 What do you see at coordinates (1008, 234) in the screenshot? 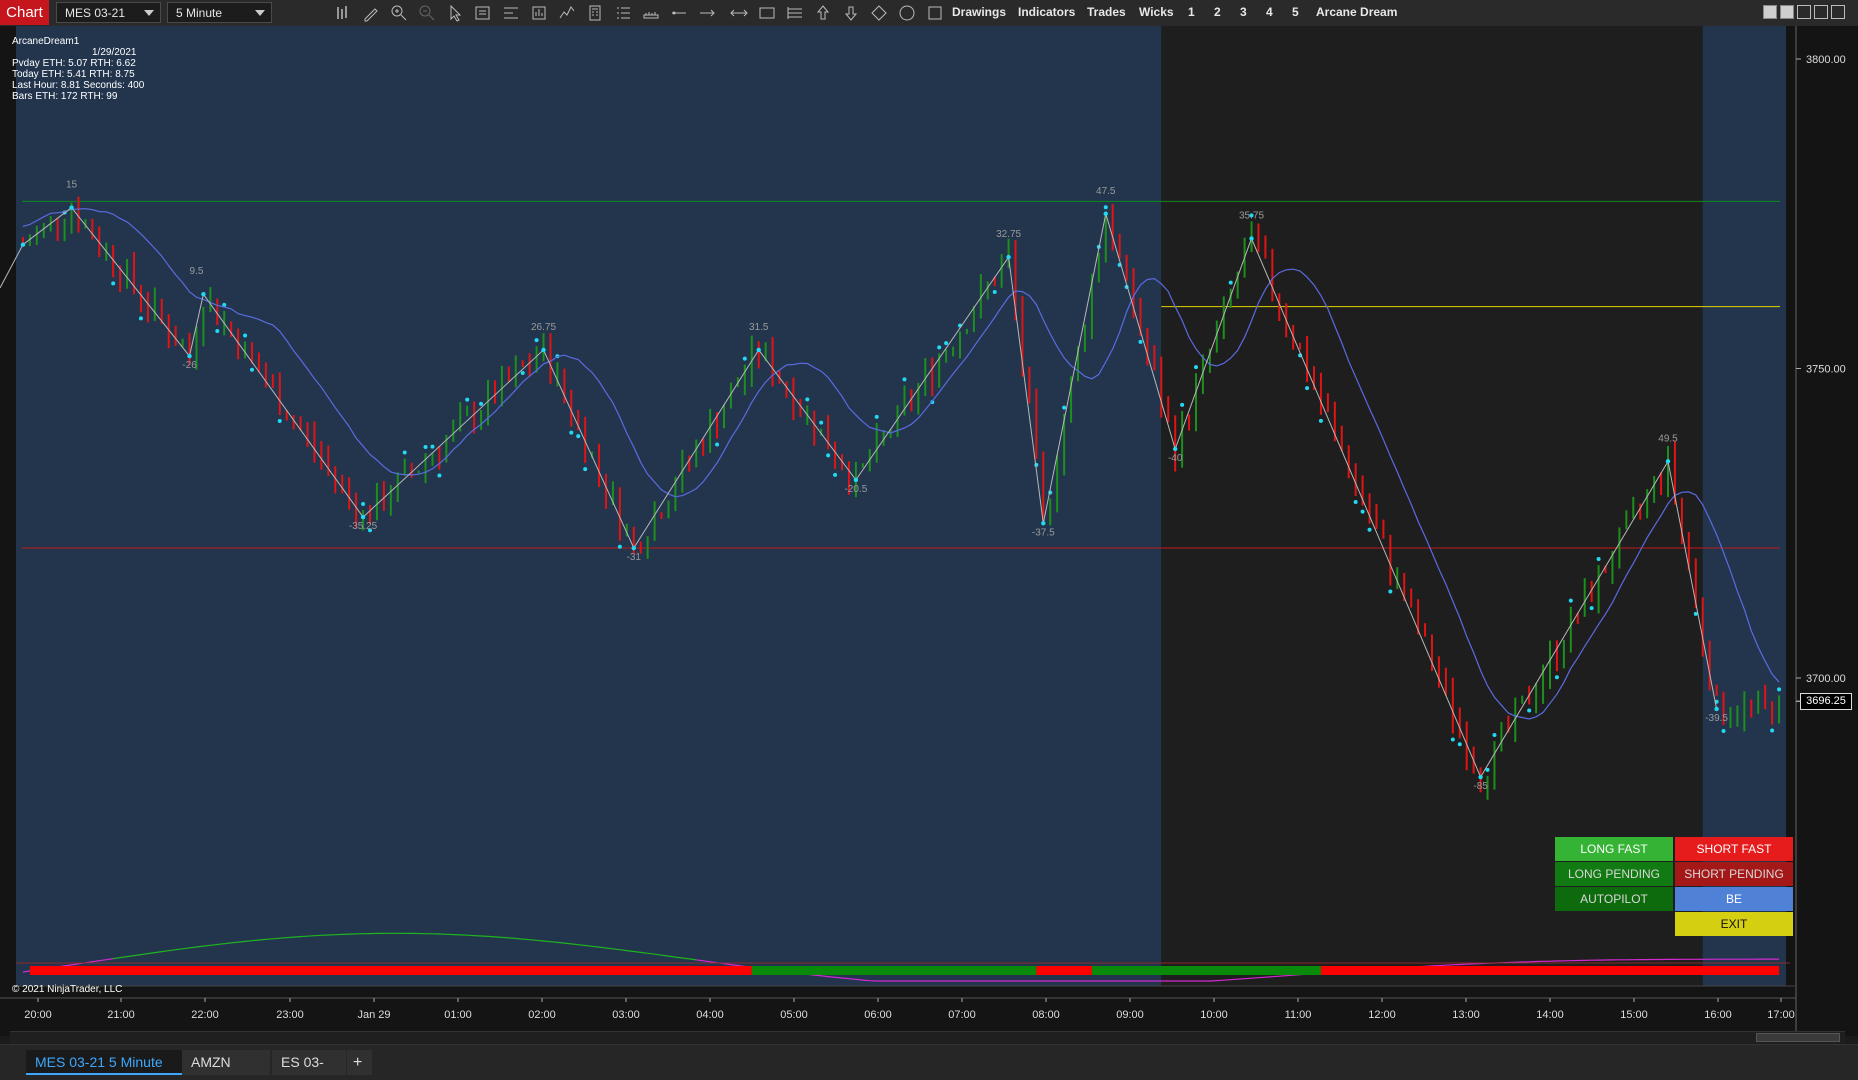
I see `swing-label: 32.75` at bounding box center [1008, 234].